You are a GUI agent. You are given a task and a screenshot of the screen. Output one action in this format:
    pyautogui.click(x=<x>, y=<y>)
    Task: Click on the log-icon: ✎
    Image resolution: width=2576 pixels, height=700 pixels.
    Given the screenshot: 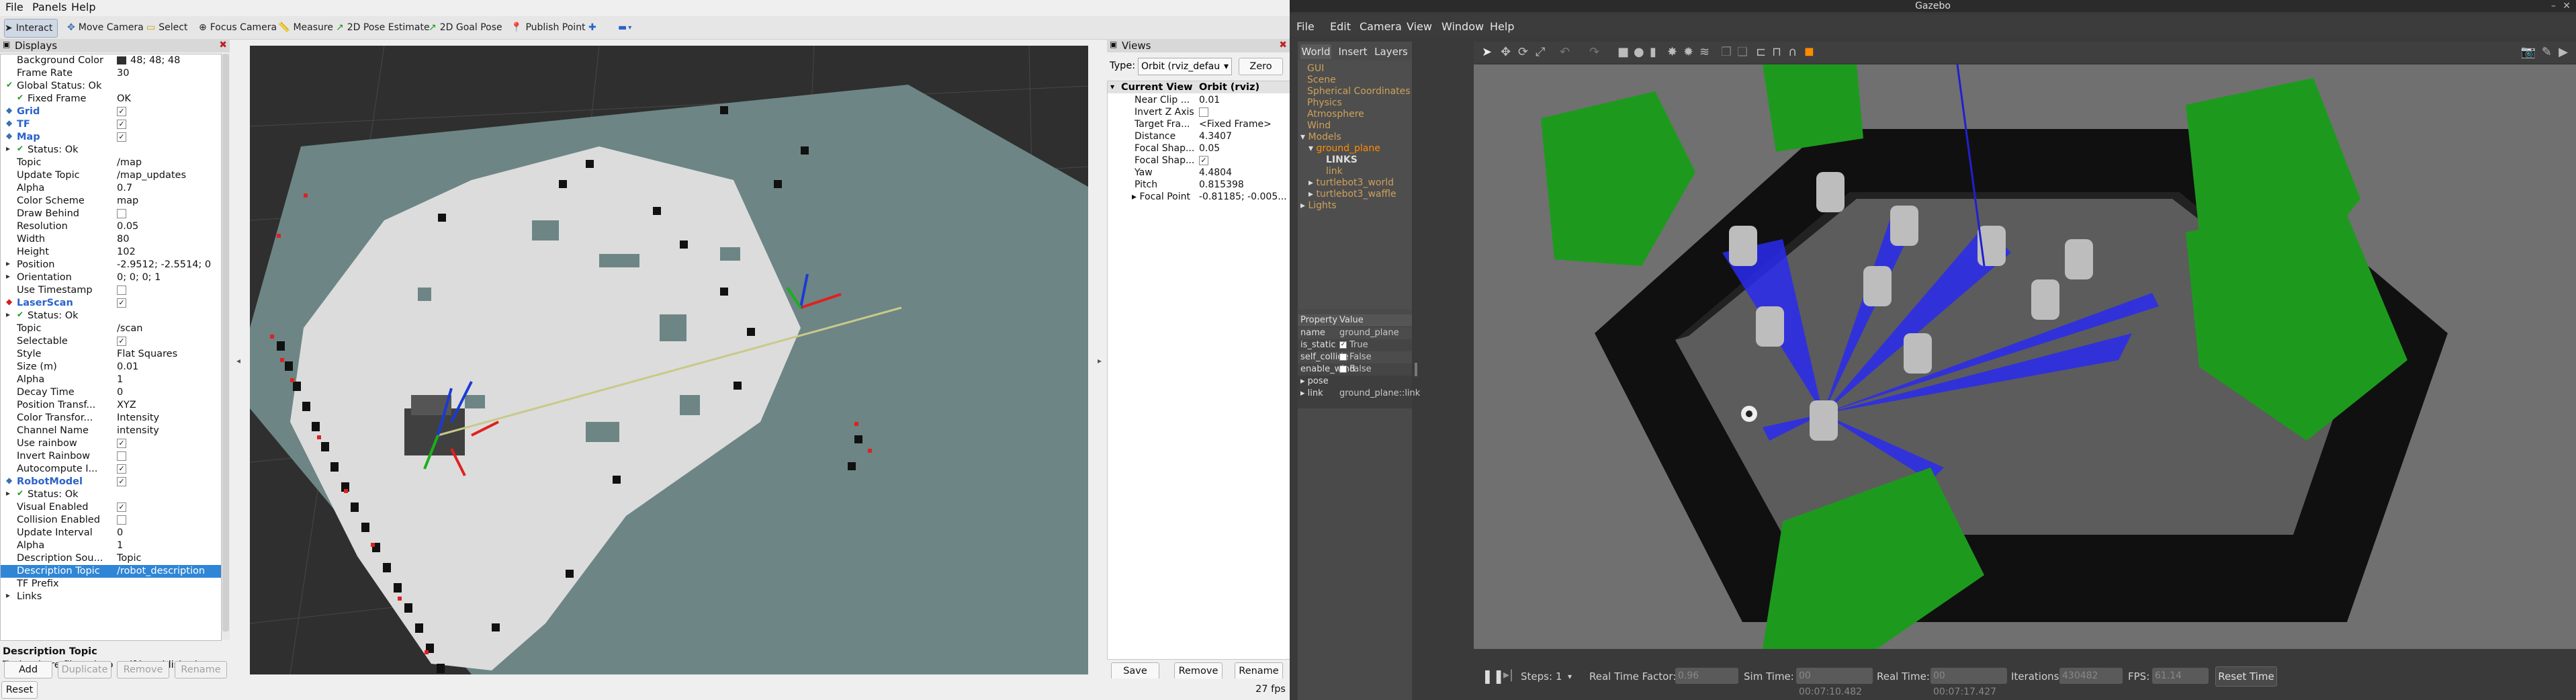 What is the action you would take?
    pyautogui.click(x=2547, y=52)
    